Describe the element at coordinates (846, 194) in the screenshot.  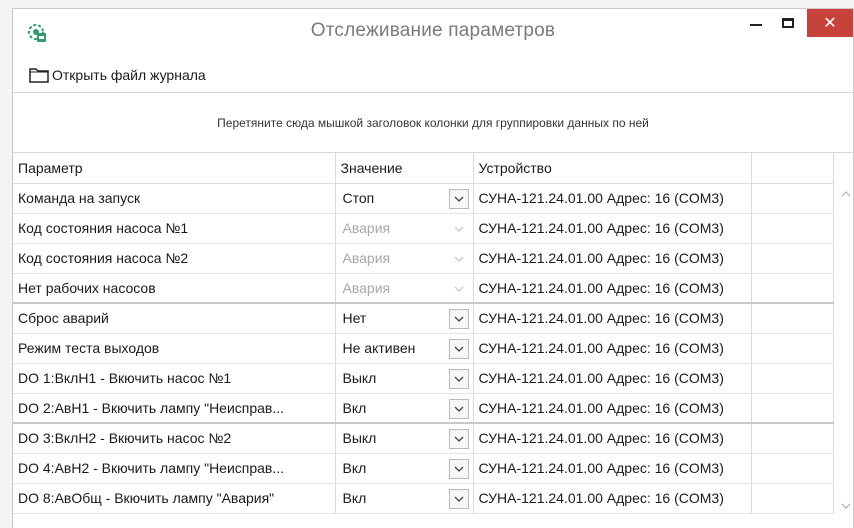
I see `scroll-up-icon` at that location.